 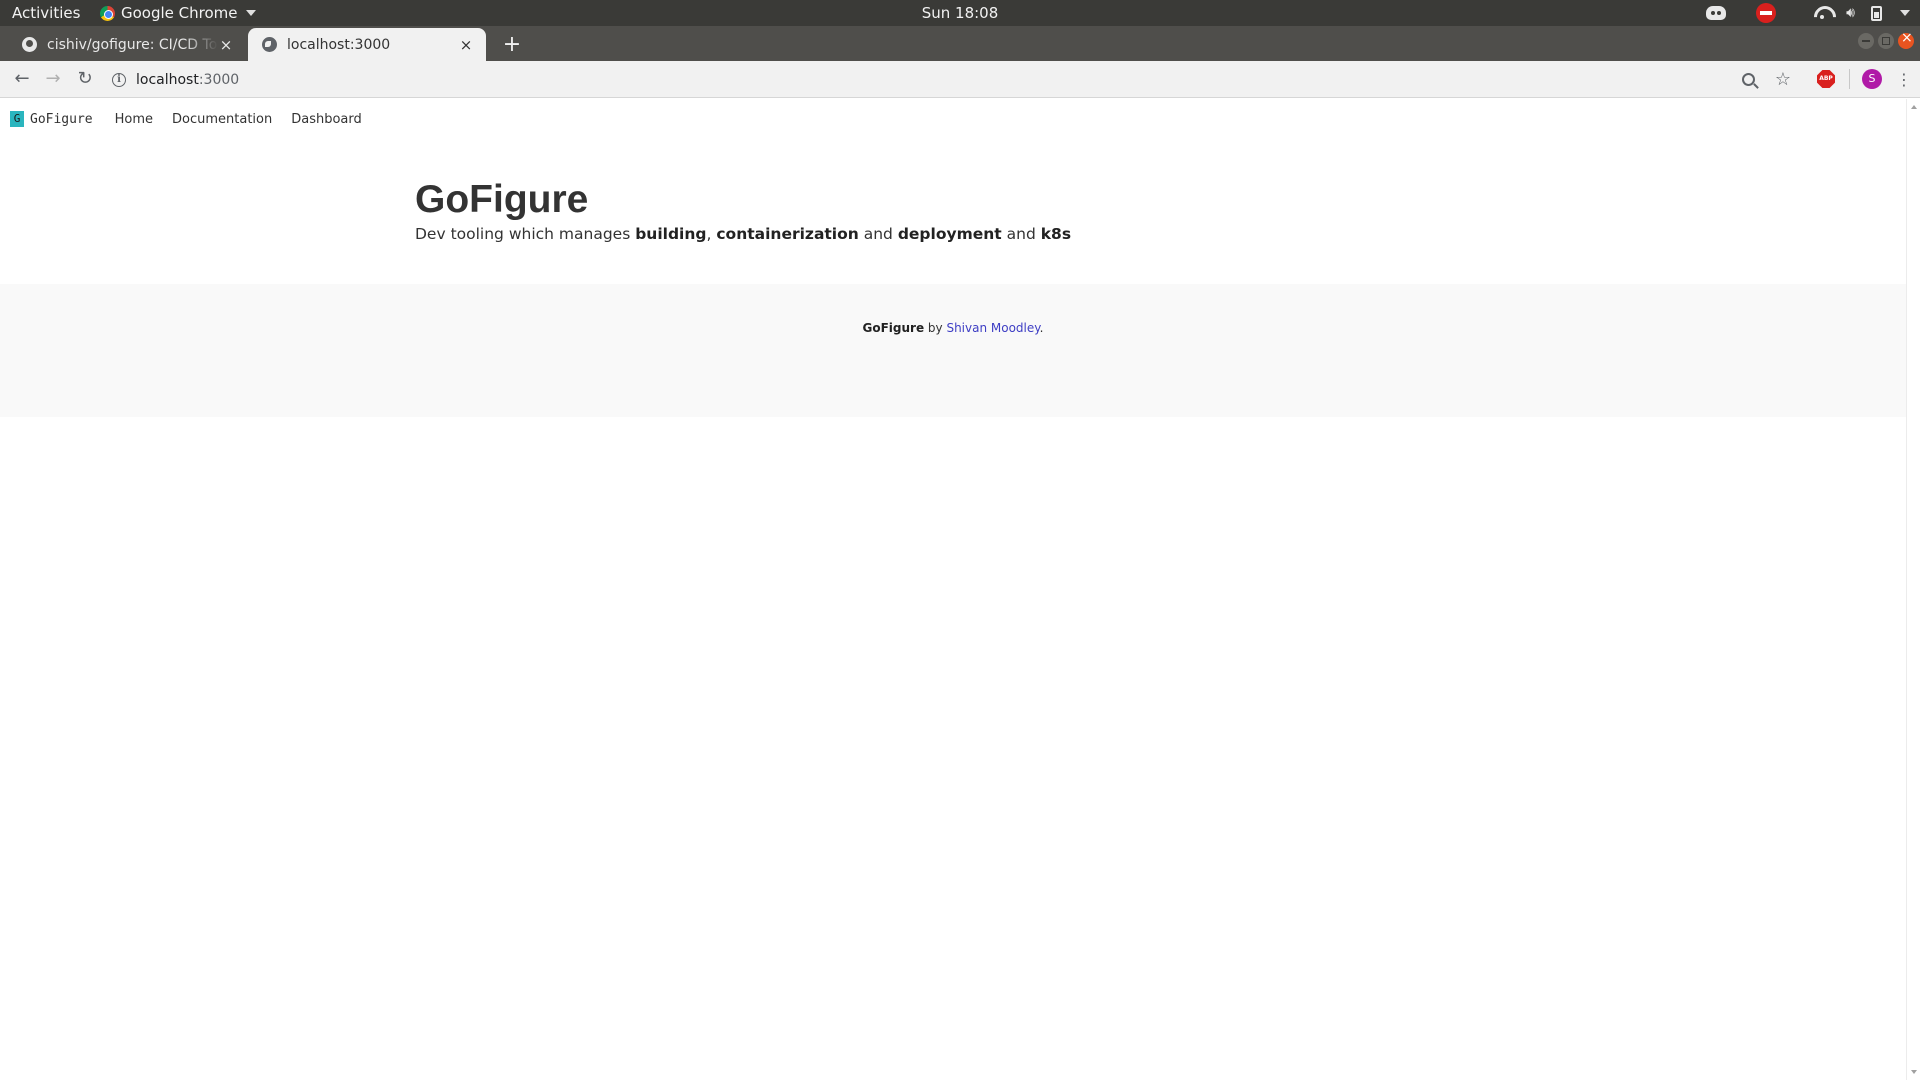 I want to click on toolbar-right: ☆ ABP S ⋮, so click(x=1830, y=79).